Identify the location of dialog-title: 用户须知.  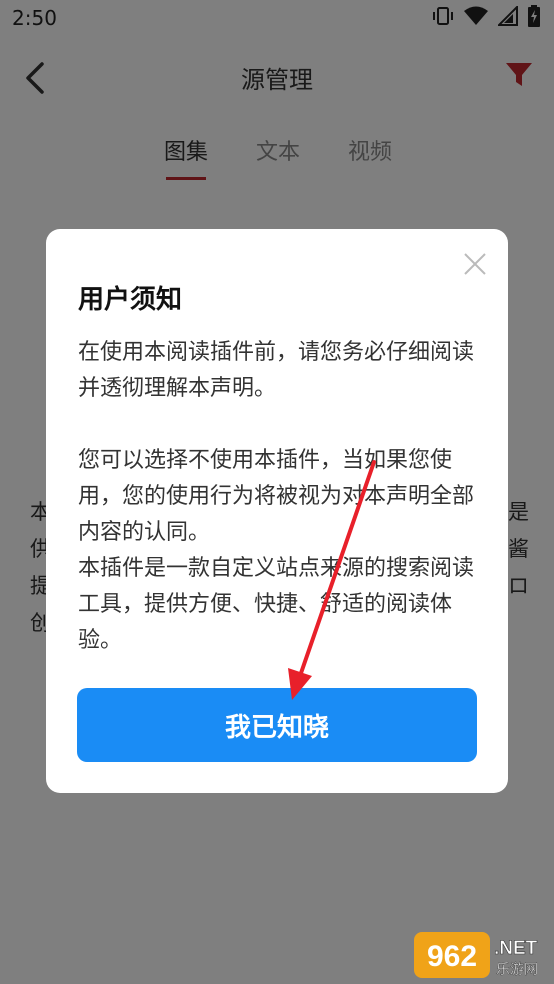
(130, 300).